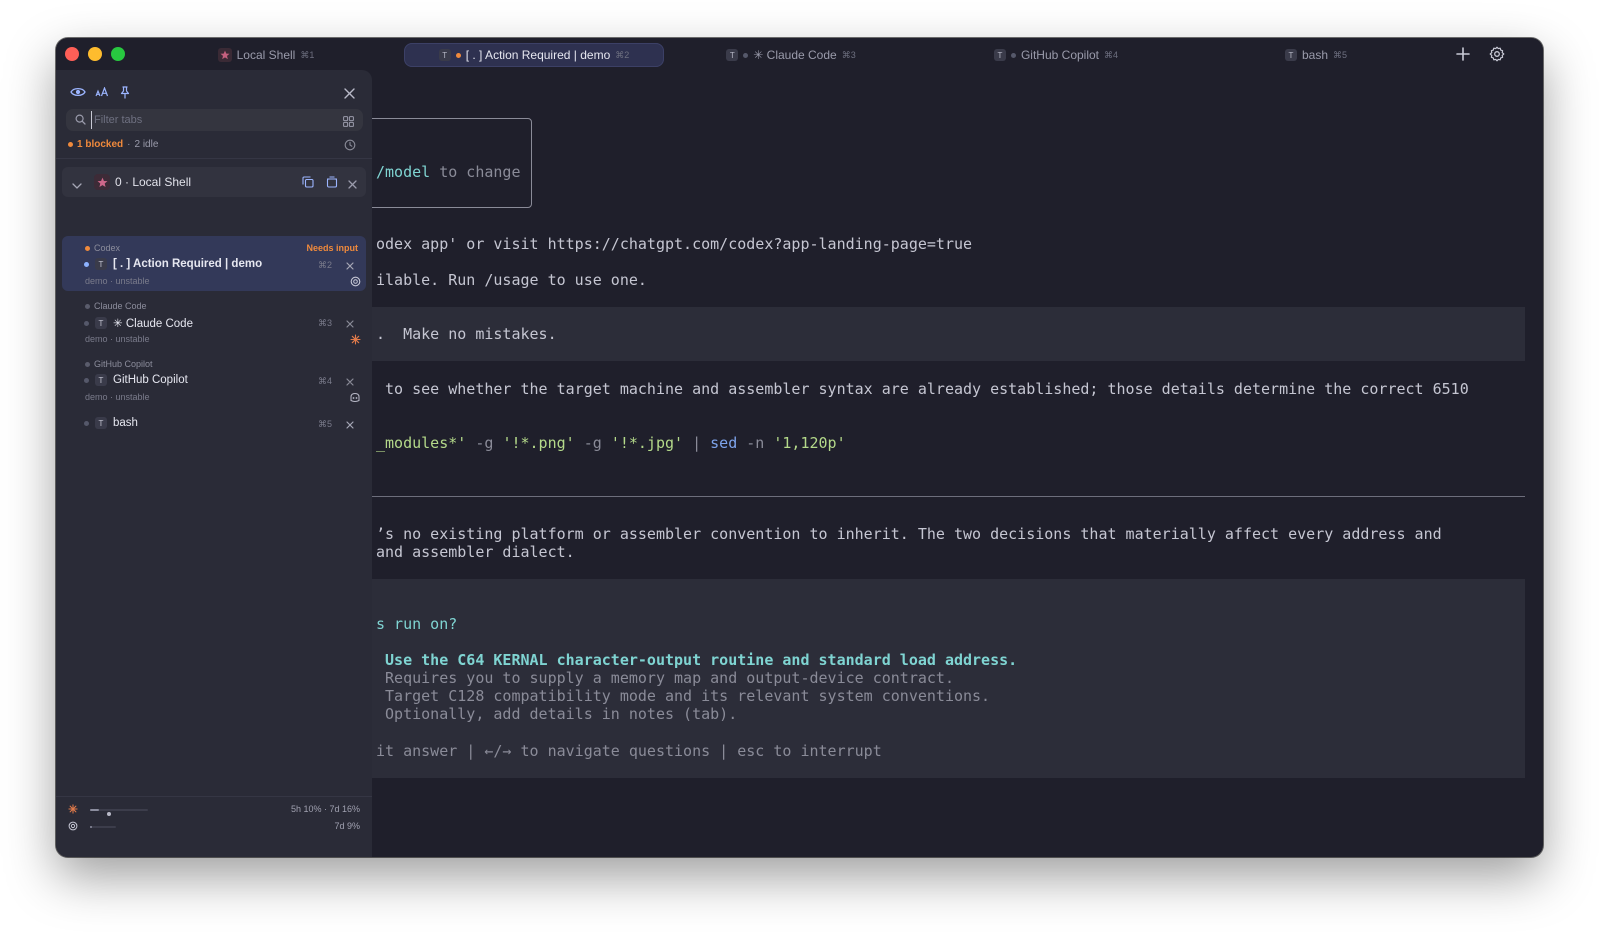 This screenshot has width=1600, height=932. Describe the element at coordinates (188, 264) in the screenshot. I see `item-title: [ . ] Action Required | demo` at that location.